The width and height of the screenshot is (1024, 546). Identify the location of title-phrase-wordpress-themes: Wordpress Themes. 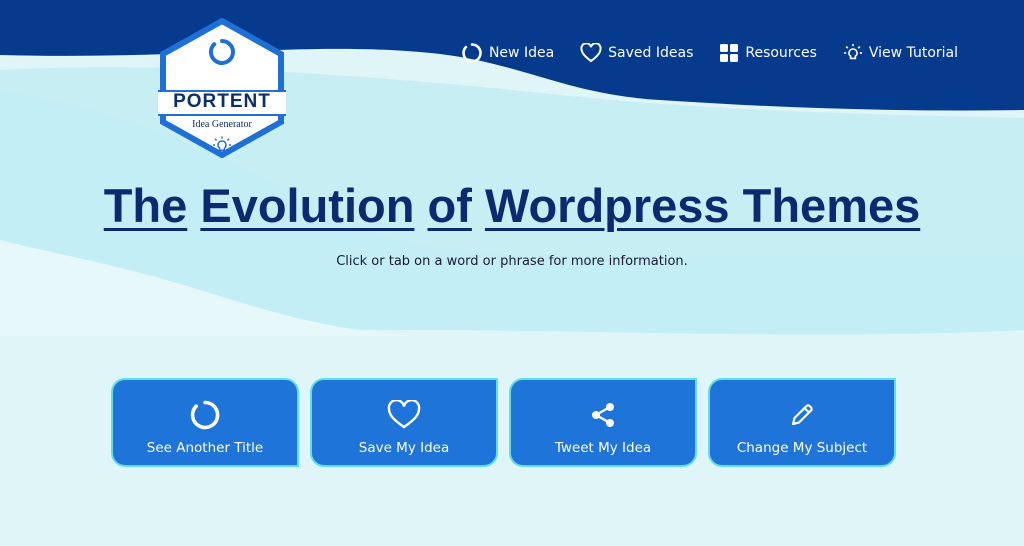
(702, 205).